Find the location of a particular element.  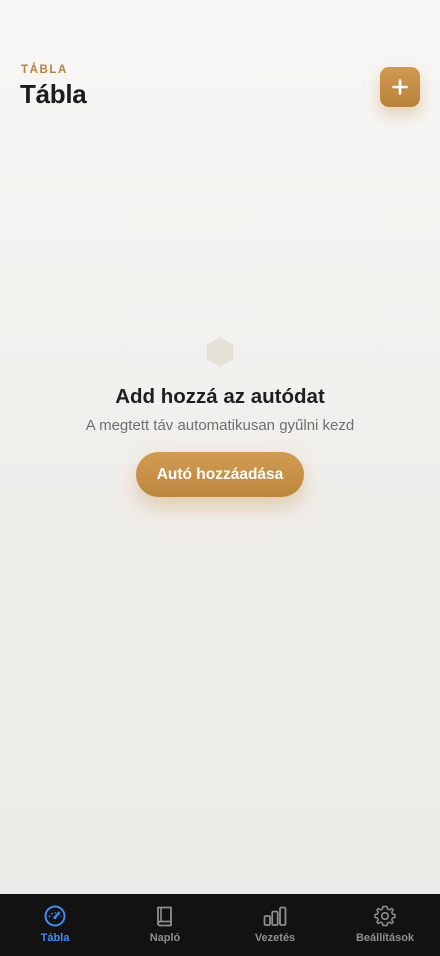

tab-naplo: Napló is located at coordinates (165, 925).